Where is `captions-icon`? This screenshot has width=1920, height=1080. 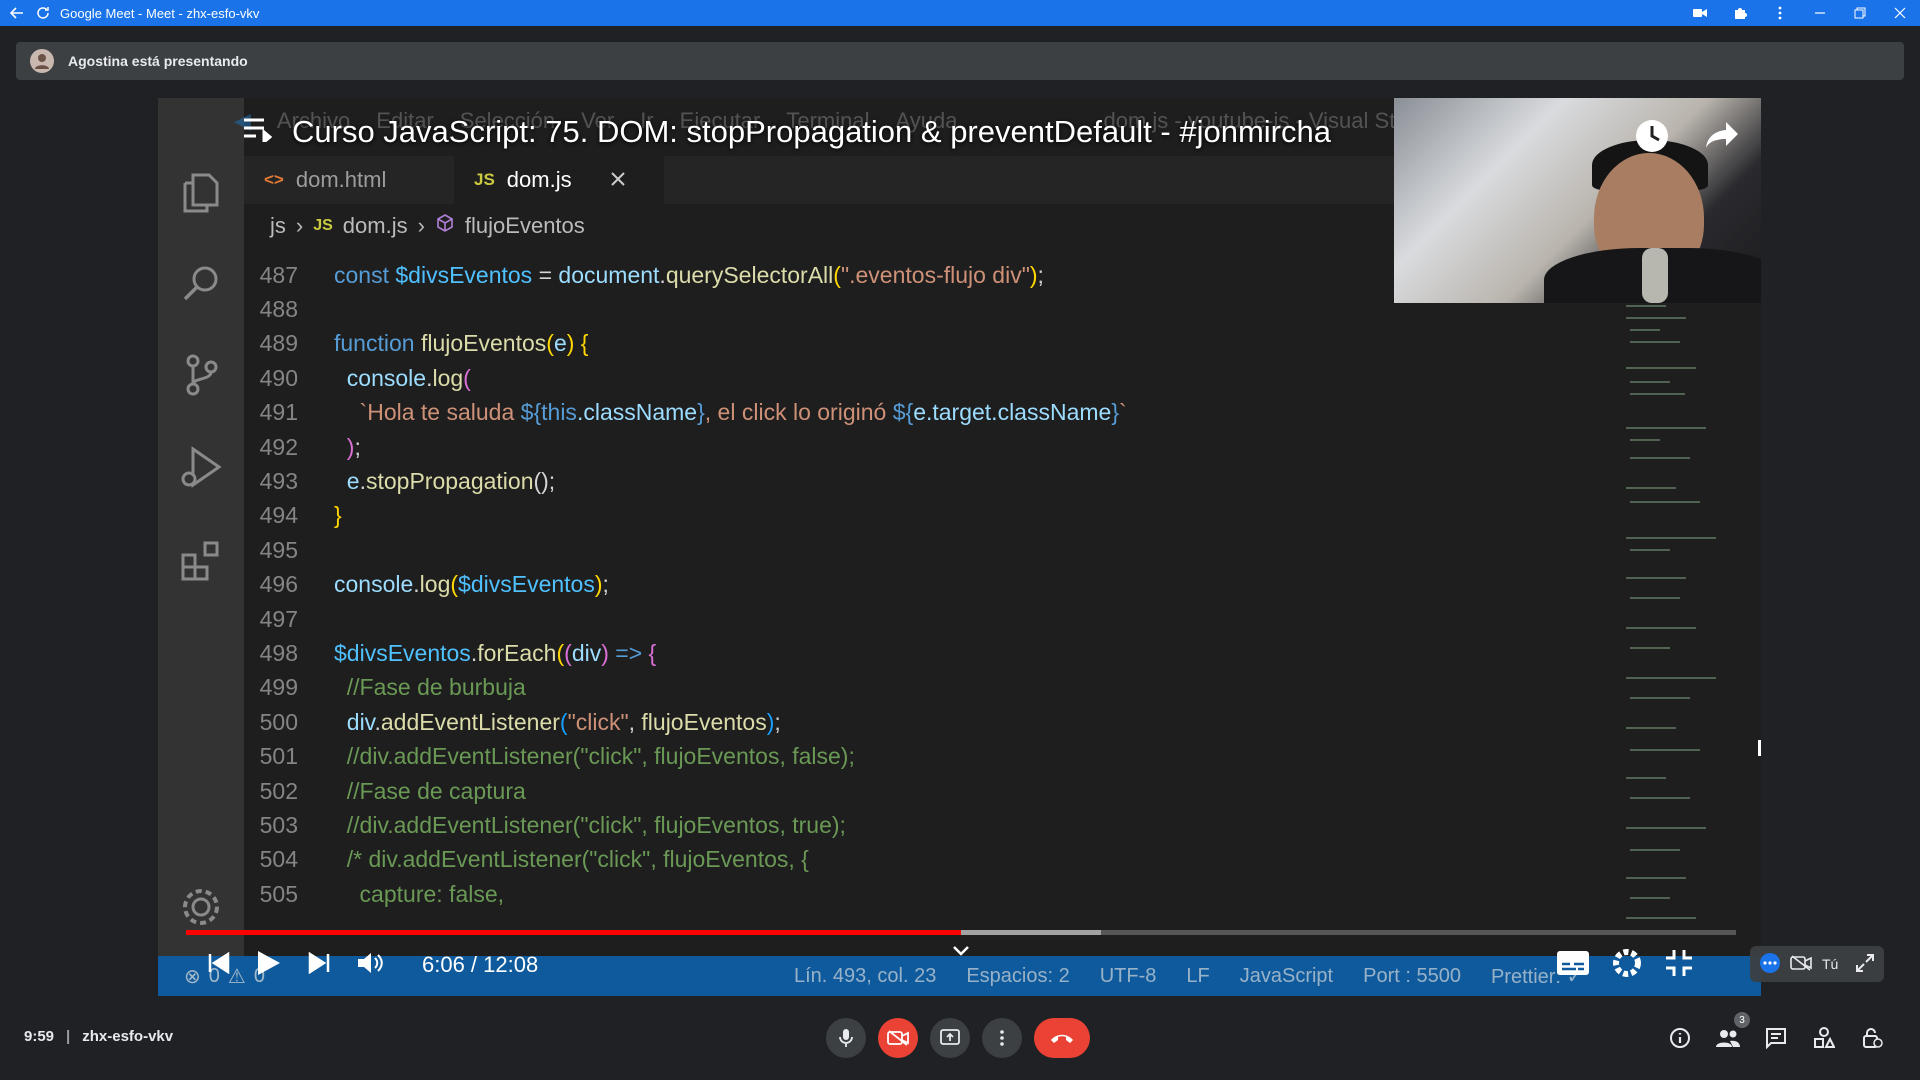
captions-icon is located at coordinates (1573, 965).